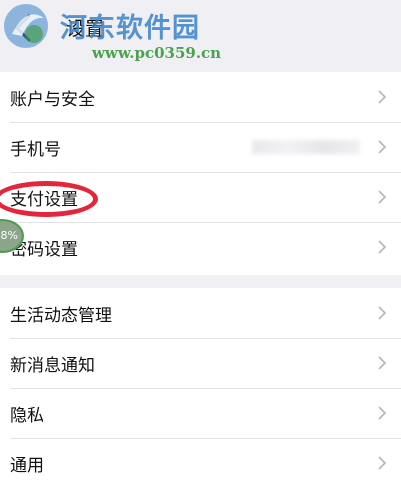  I want to click on row-general: 通用, so click(200, 462).